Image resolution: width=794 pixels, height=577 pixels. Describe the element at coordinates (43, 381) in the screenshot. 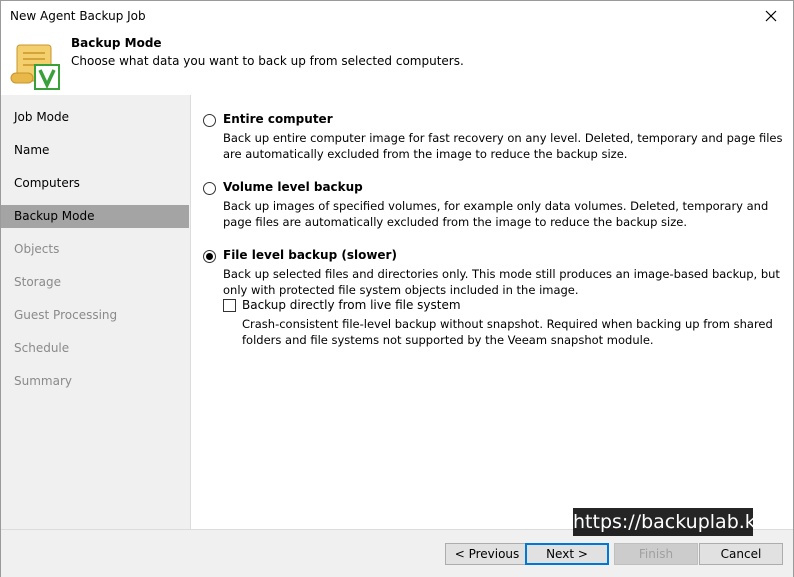

I see `sidebar-item-summary: Summary` at that location.